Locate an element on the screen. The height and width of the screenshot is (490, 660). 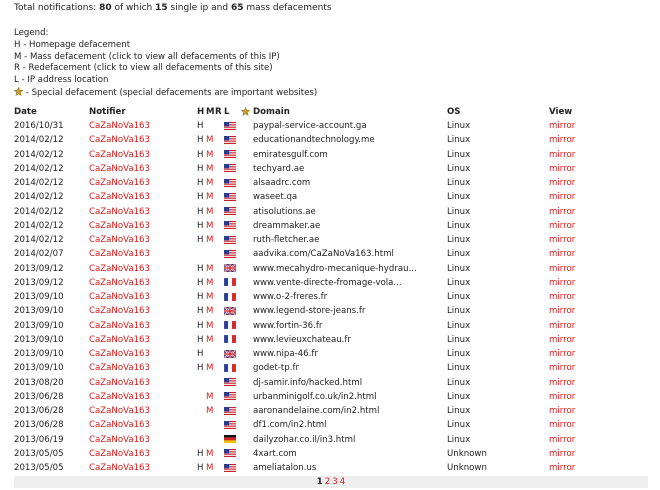
page-link-4: 4 is located at coordinates (342, 482).